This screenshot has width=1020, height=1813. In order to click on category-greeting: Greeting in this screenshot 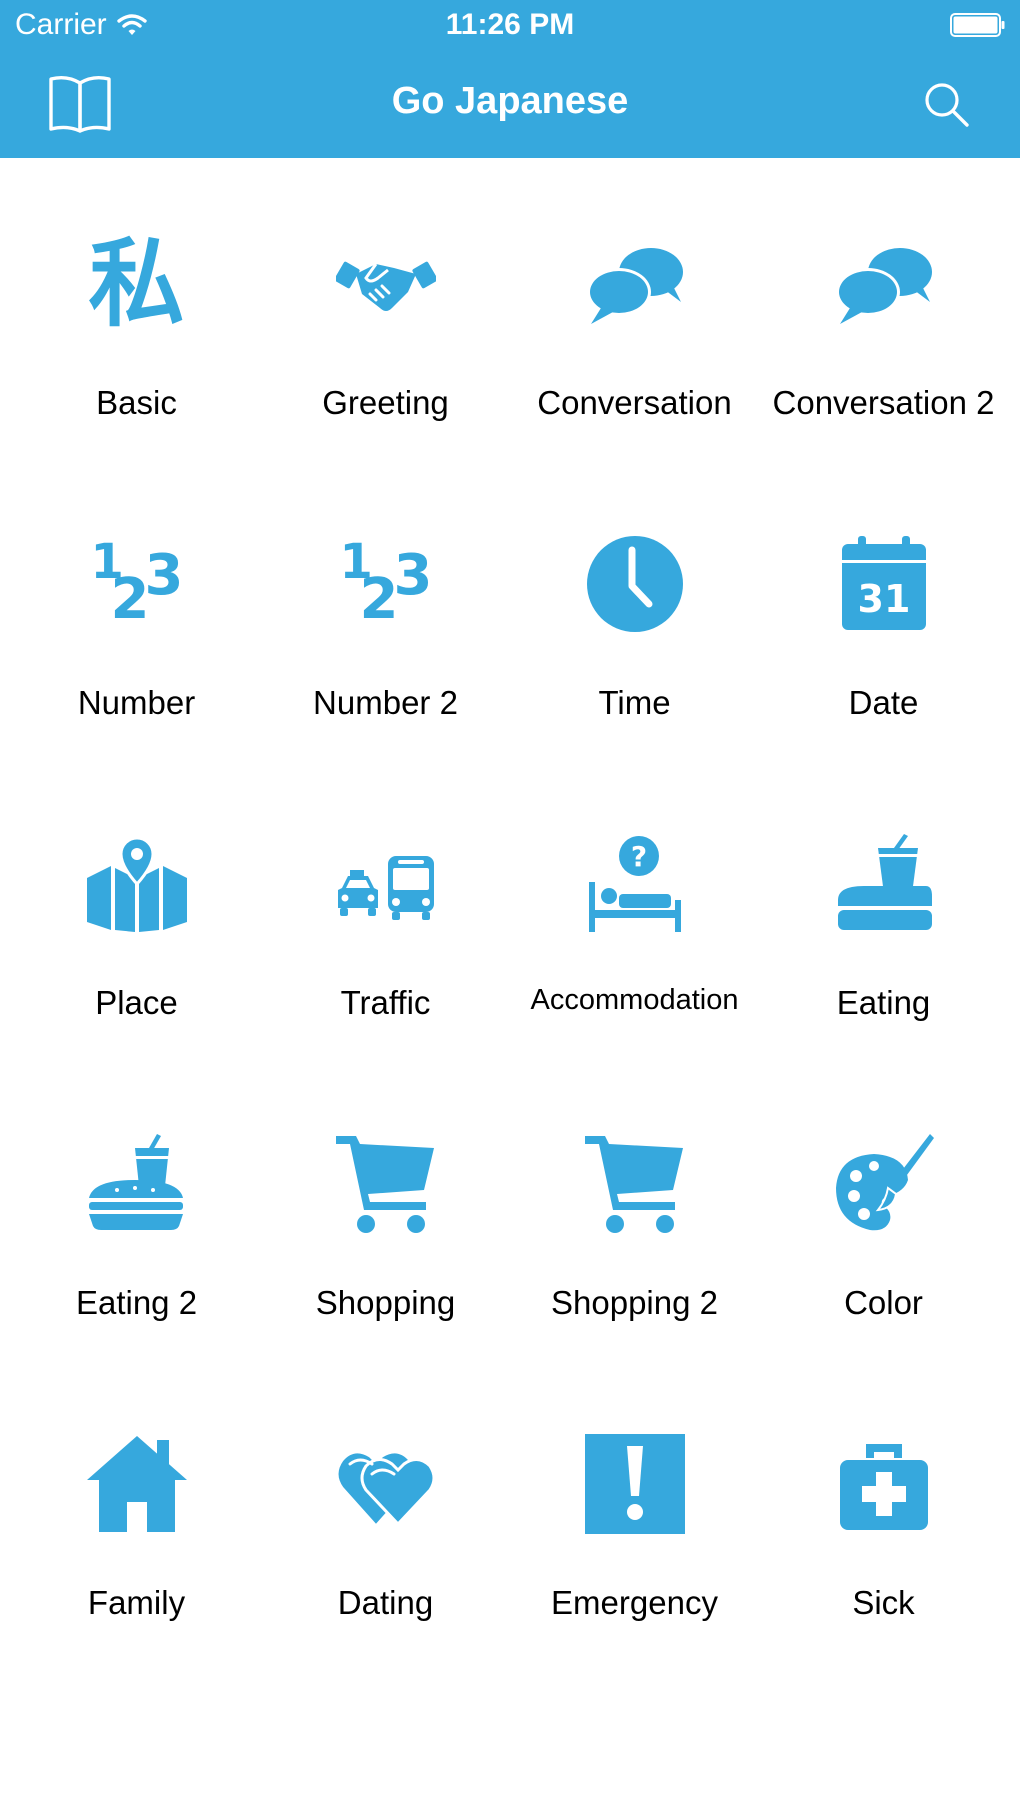, I will do `click(385, 350)`.